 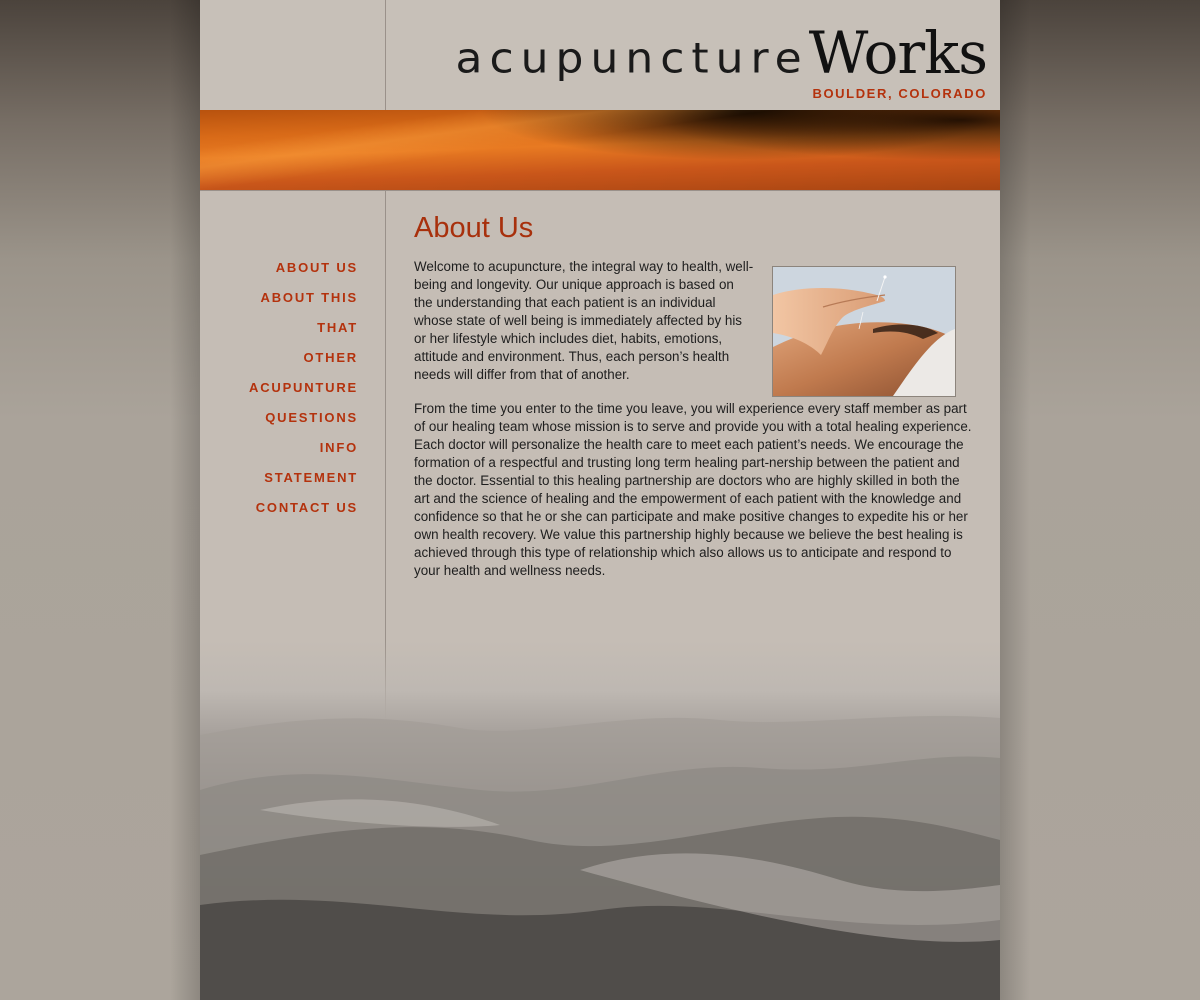 What do you see at coordinates (279, 424) in the screenshot?
I see `nav-item-questions: QUESTIONS` at bounding box center [279, 424].